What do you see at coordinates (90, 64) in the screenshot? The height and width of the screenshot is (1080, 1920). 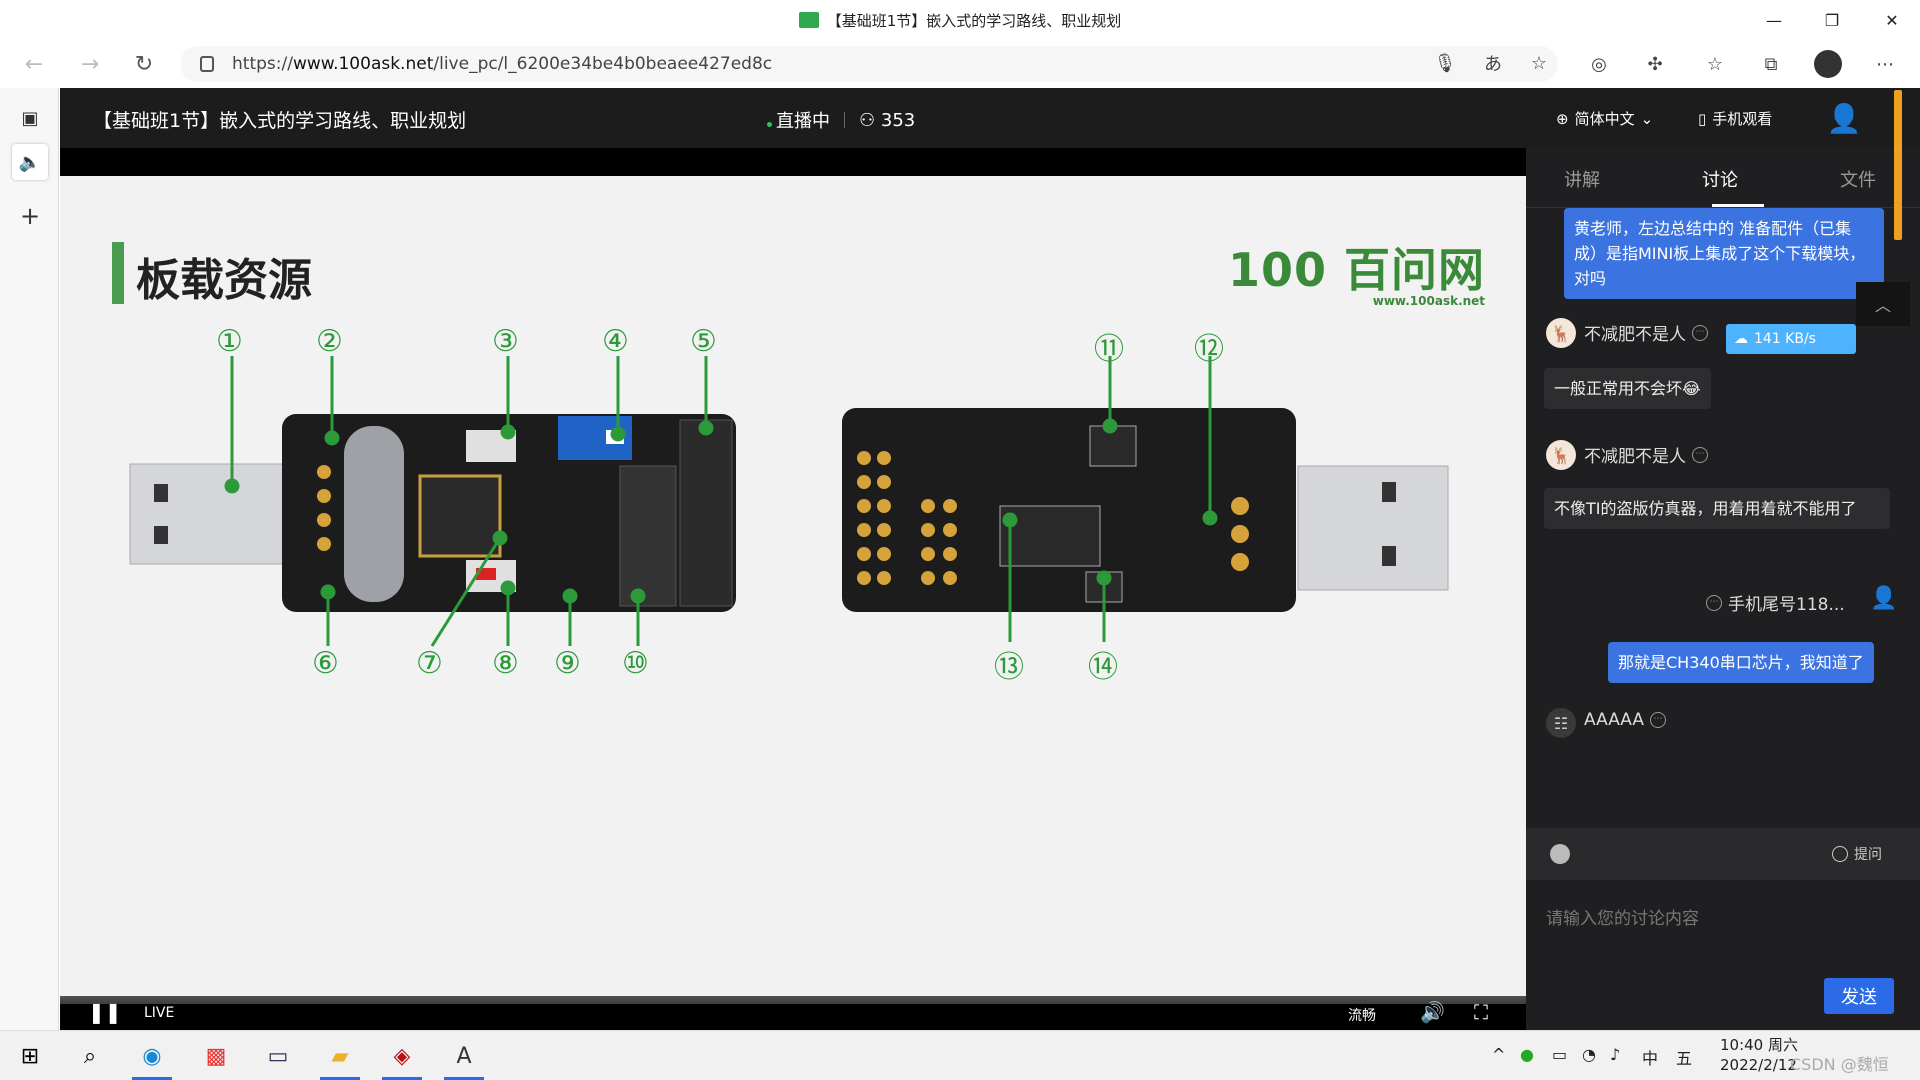 I see `forward-button: →` at bounding box center [90, 64].